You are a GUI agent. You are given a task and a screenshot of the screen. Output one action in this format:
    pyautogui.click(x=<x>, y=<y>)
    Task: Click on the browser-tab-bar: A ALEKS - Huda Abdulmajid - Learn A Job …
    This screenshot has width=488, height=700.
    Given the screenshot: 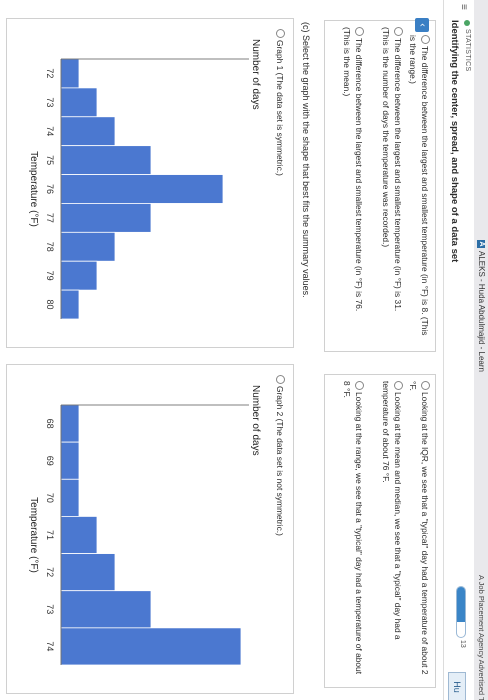 What is the action you would take?
    pyautogui.click(x=480, y=350)
    